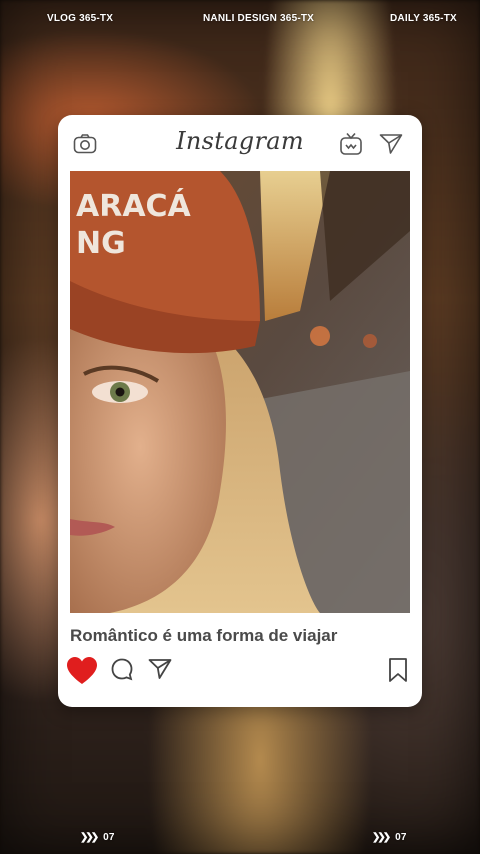 The height and width of the screenshot is (854, 480). I want to click on post-actions, so click(240, 673).